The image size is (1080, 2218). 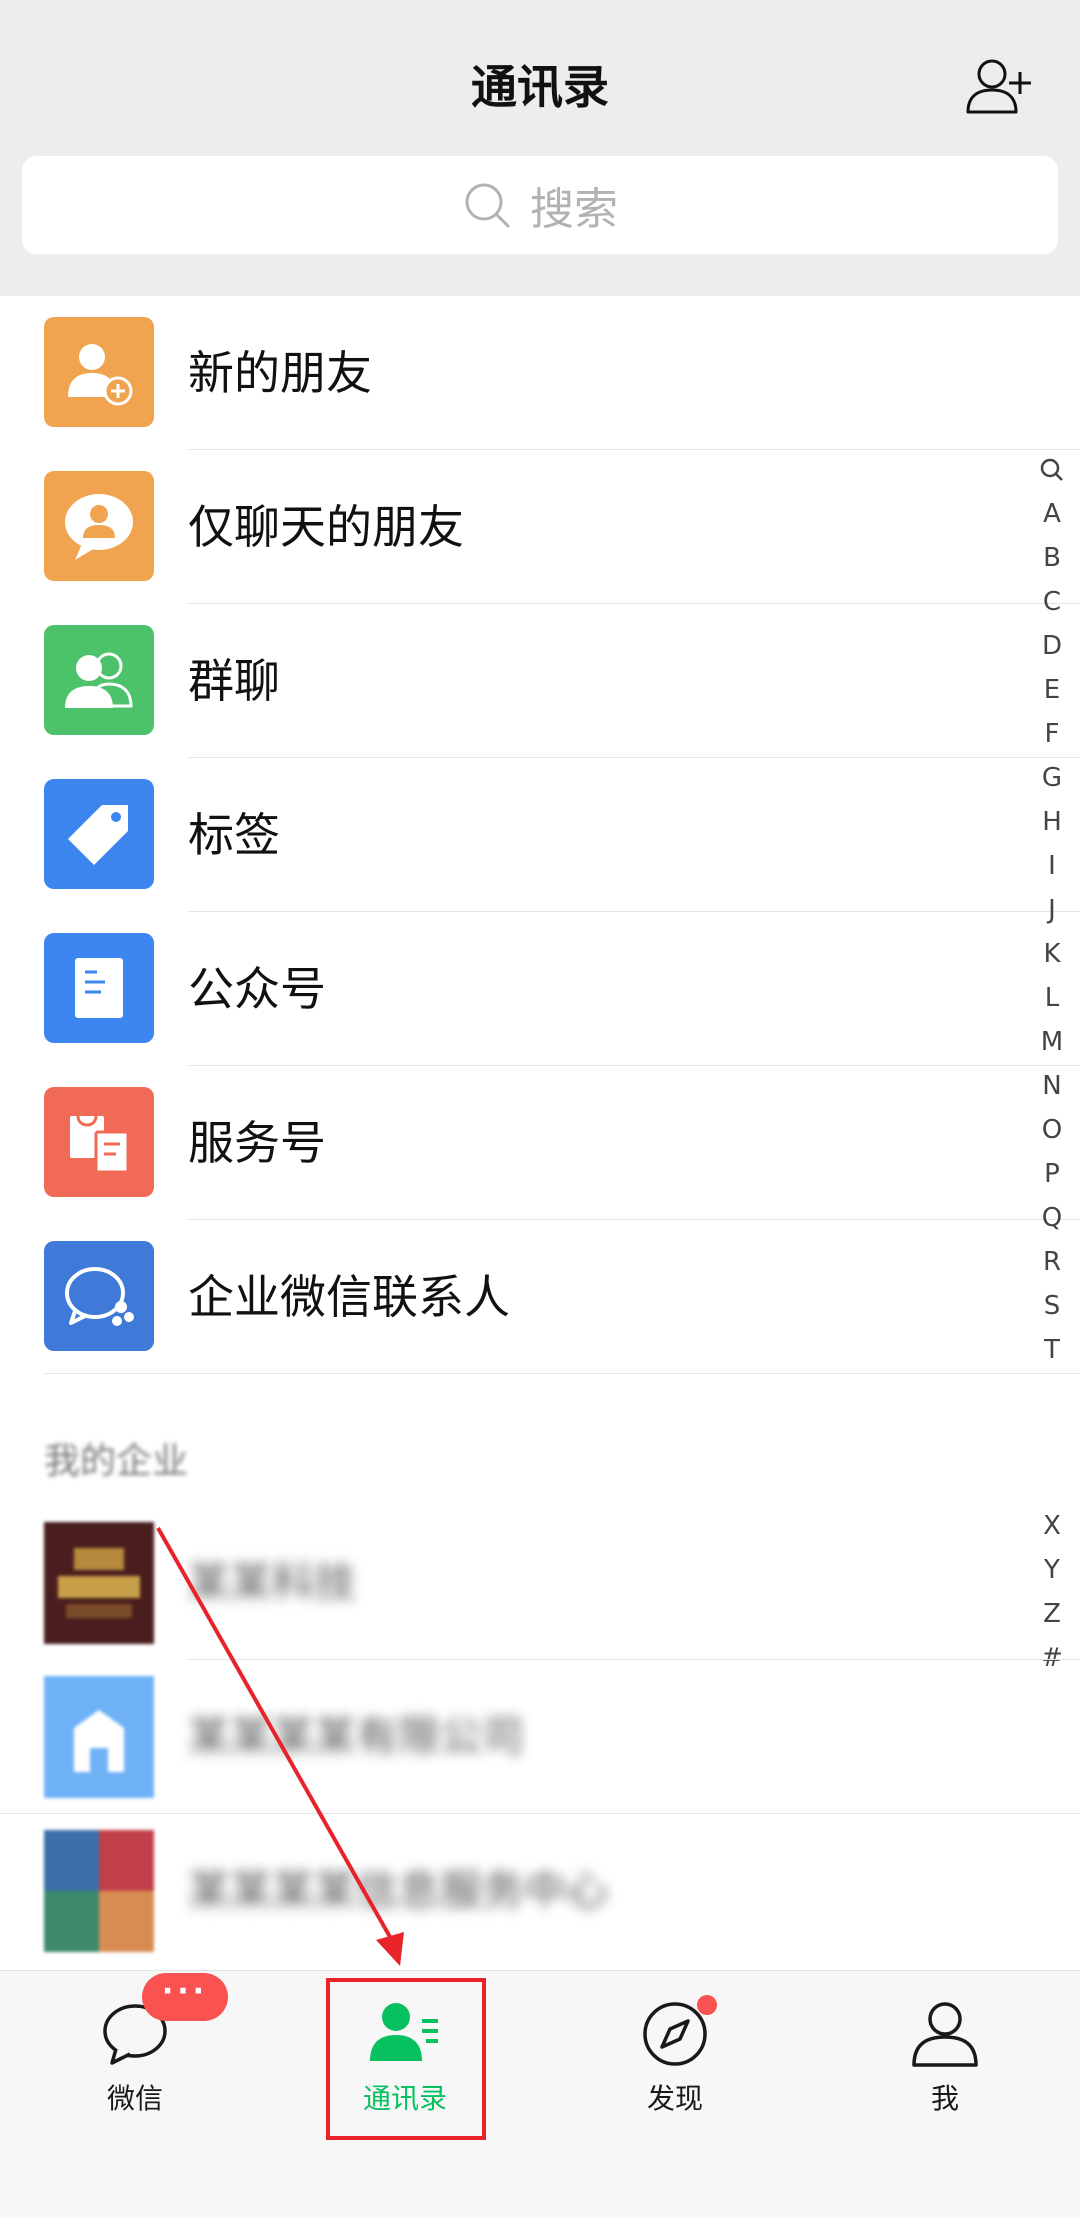 What do you see at coordinates (944, 2098) in the screenshot?
I see `tab-label: 我` at bounding box center [944, 2098].